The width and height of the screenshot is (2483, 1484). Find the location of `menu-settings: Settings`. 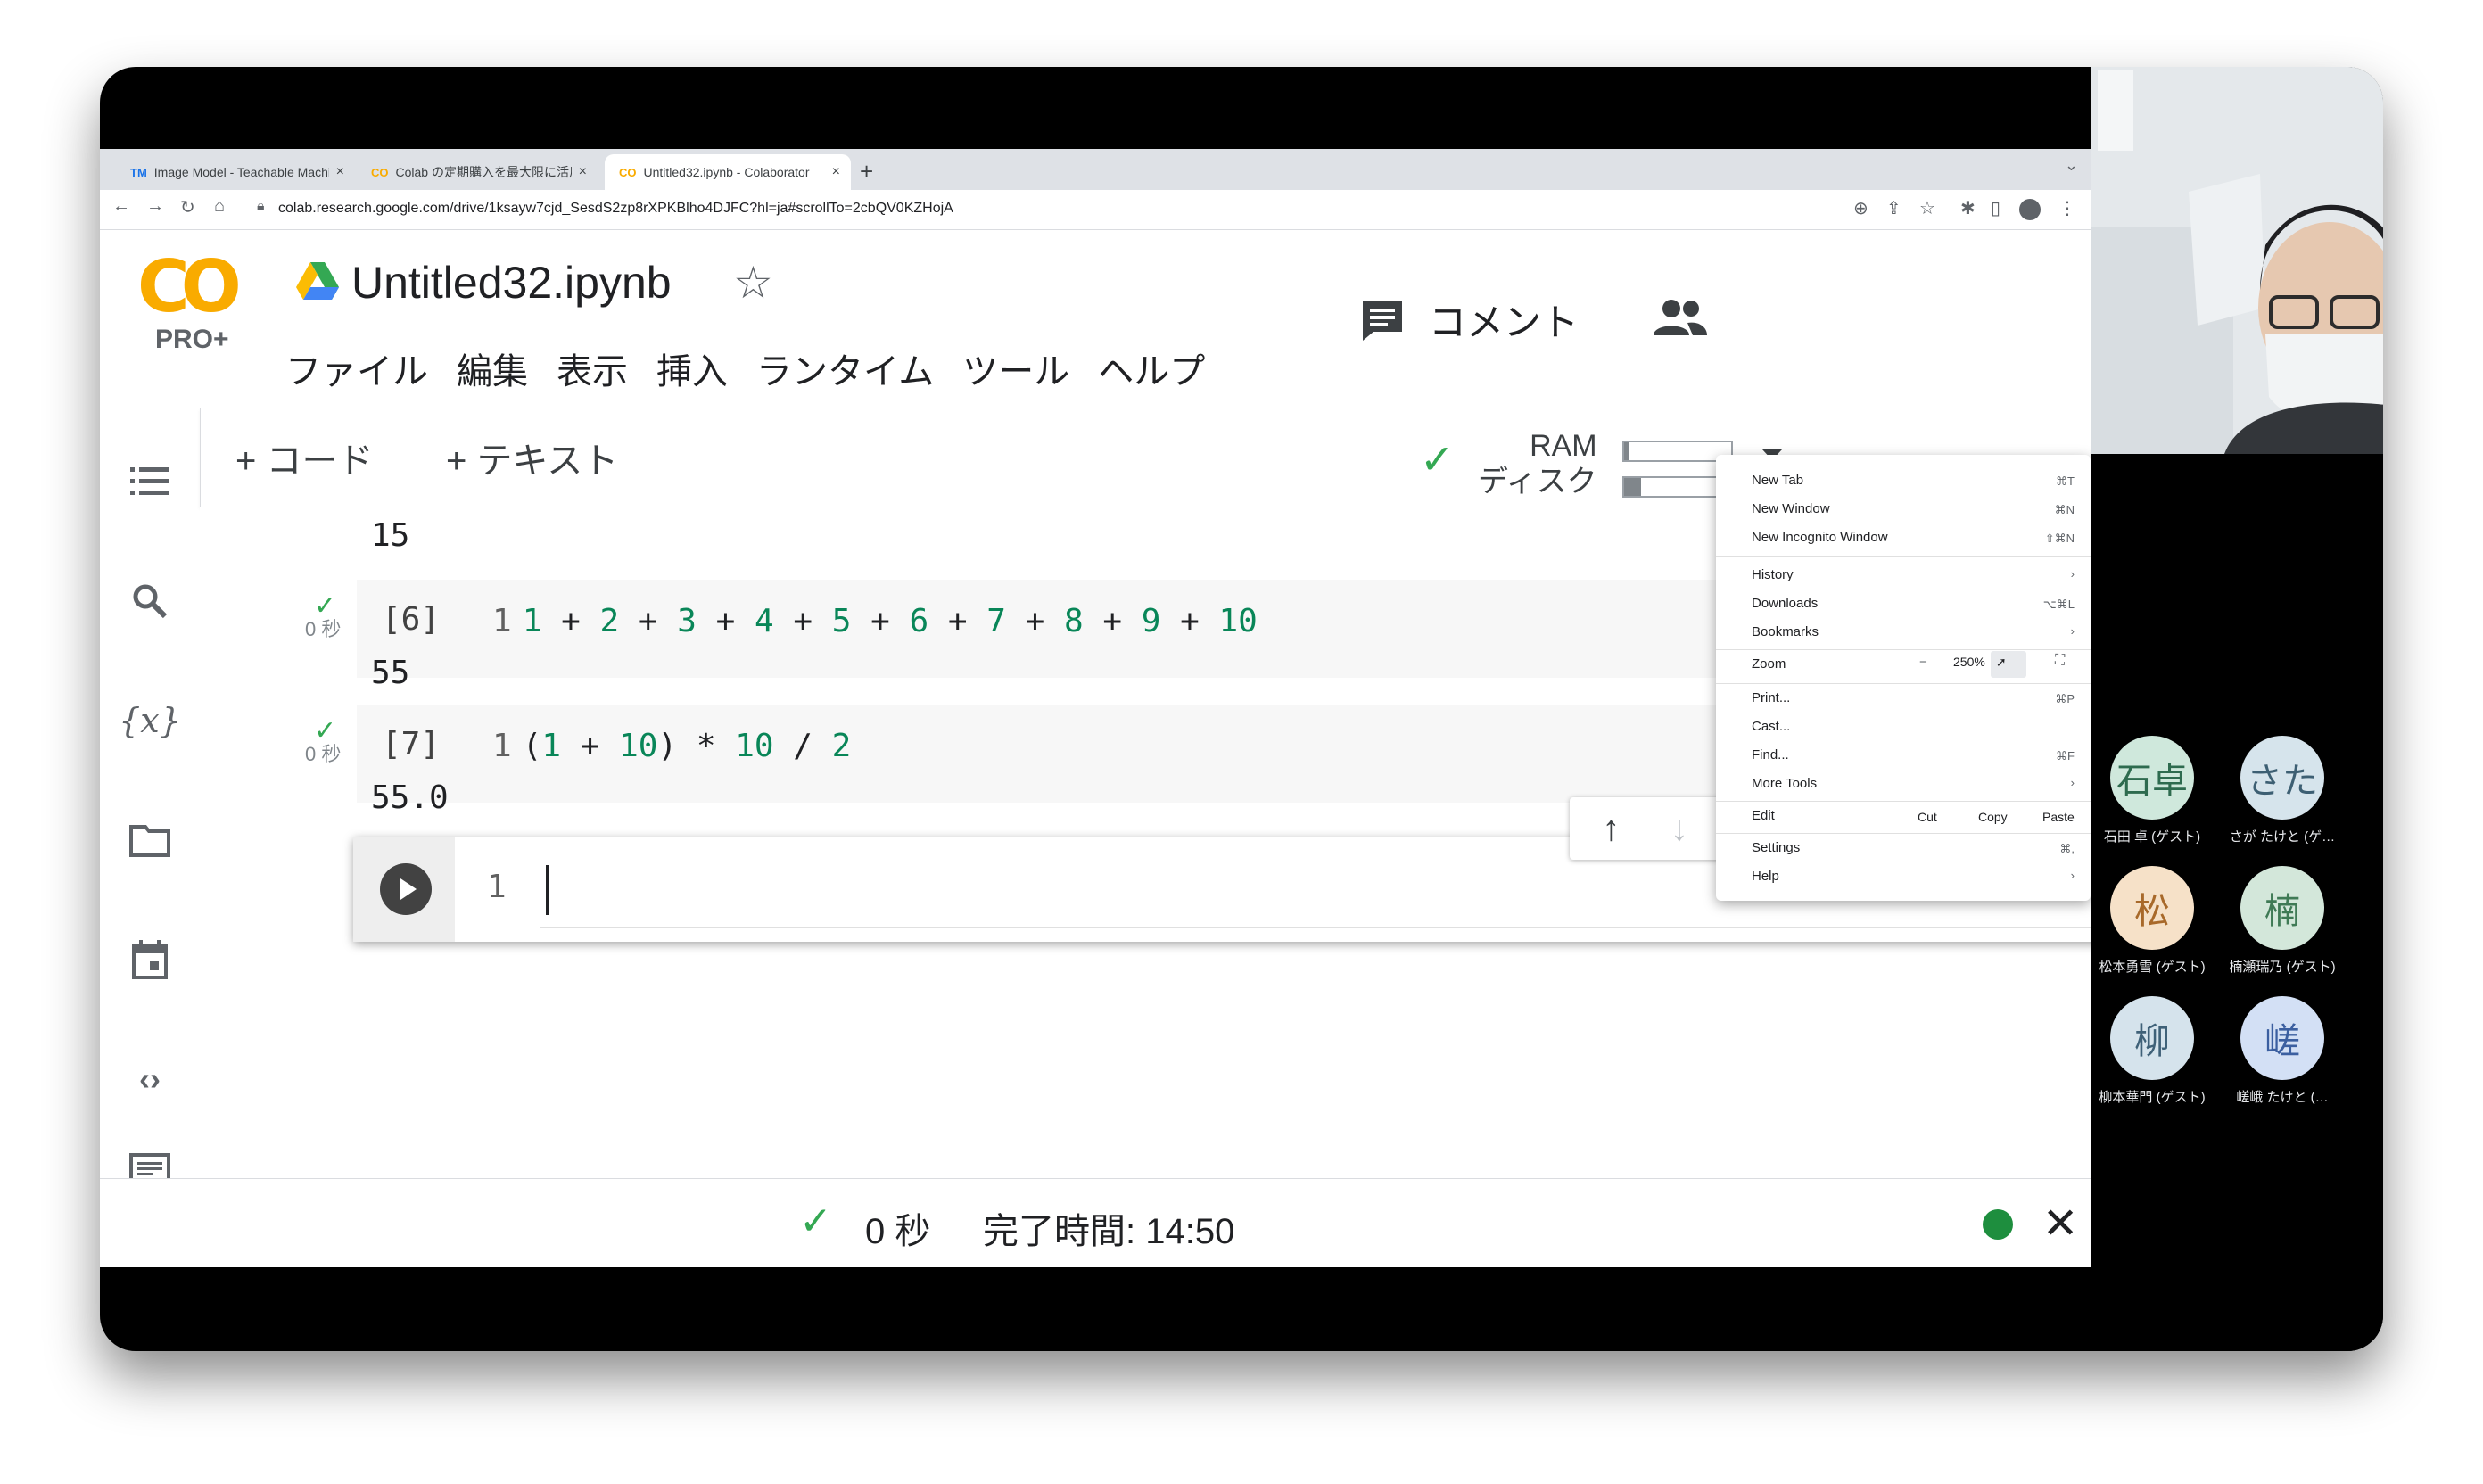

menu-settings: Settings is located at coordinates (1776, 847).